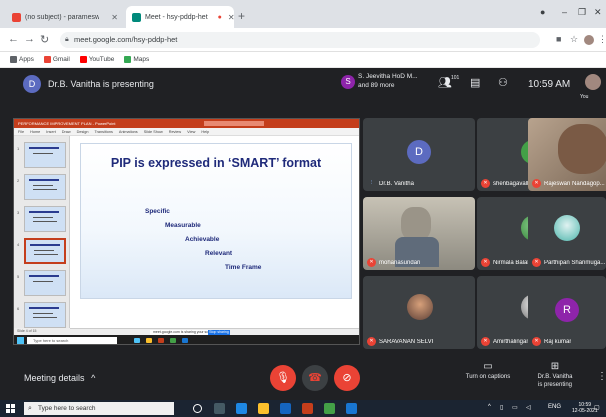  I want to click on ppt-menu-item: Draw, so click(66, 132).